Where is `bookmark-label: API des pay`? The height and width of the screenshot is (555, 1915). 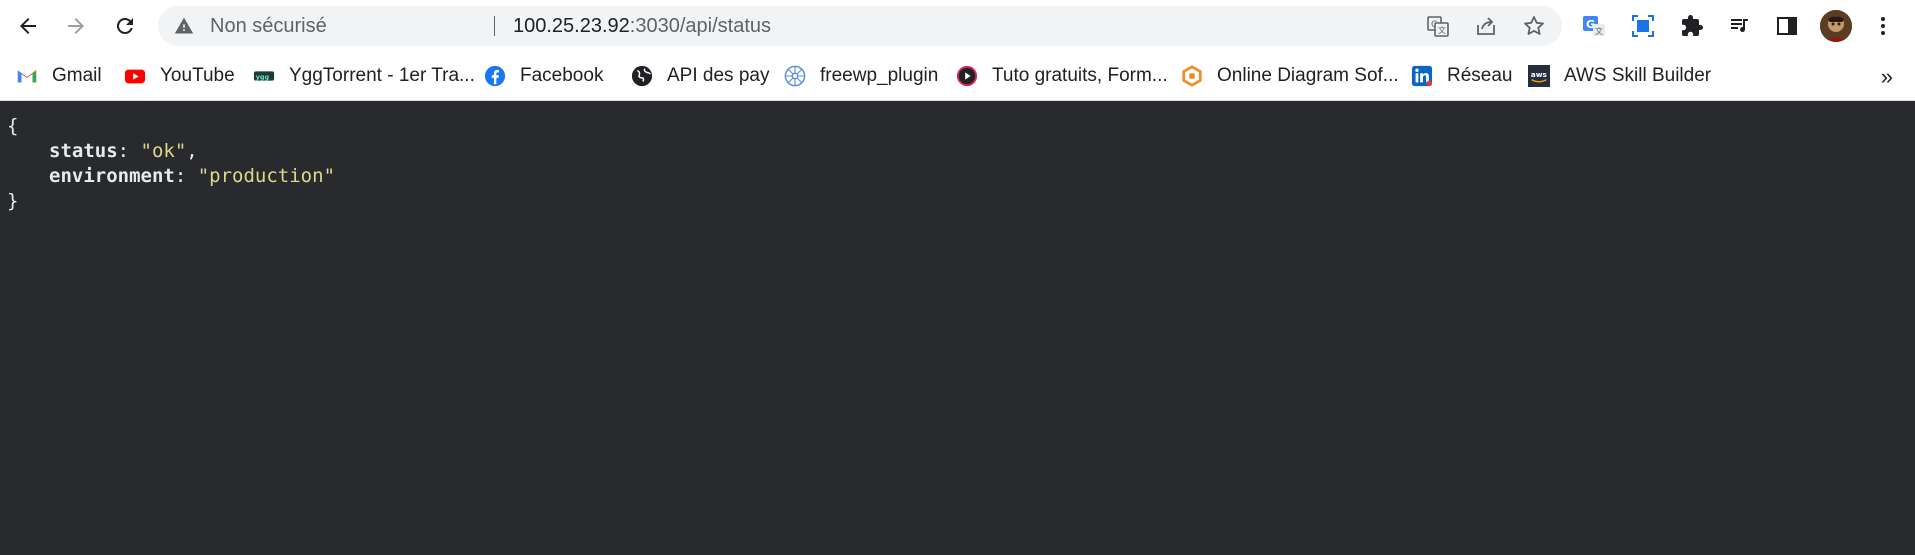
bookmark-label: API des pay is located at coordinates (718, 75).